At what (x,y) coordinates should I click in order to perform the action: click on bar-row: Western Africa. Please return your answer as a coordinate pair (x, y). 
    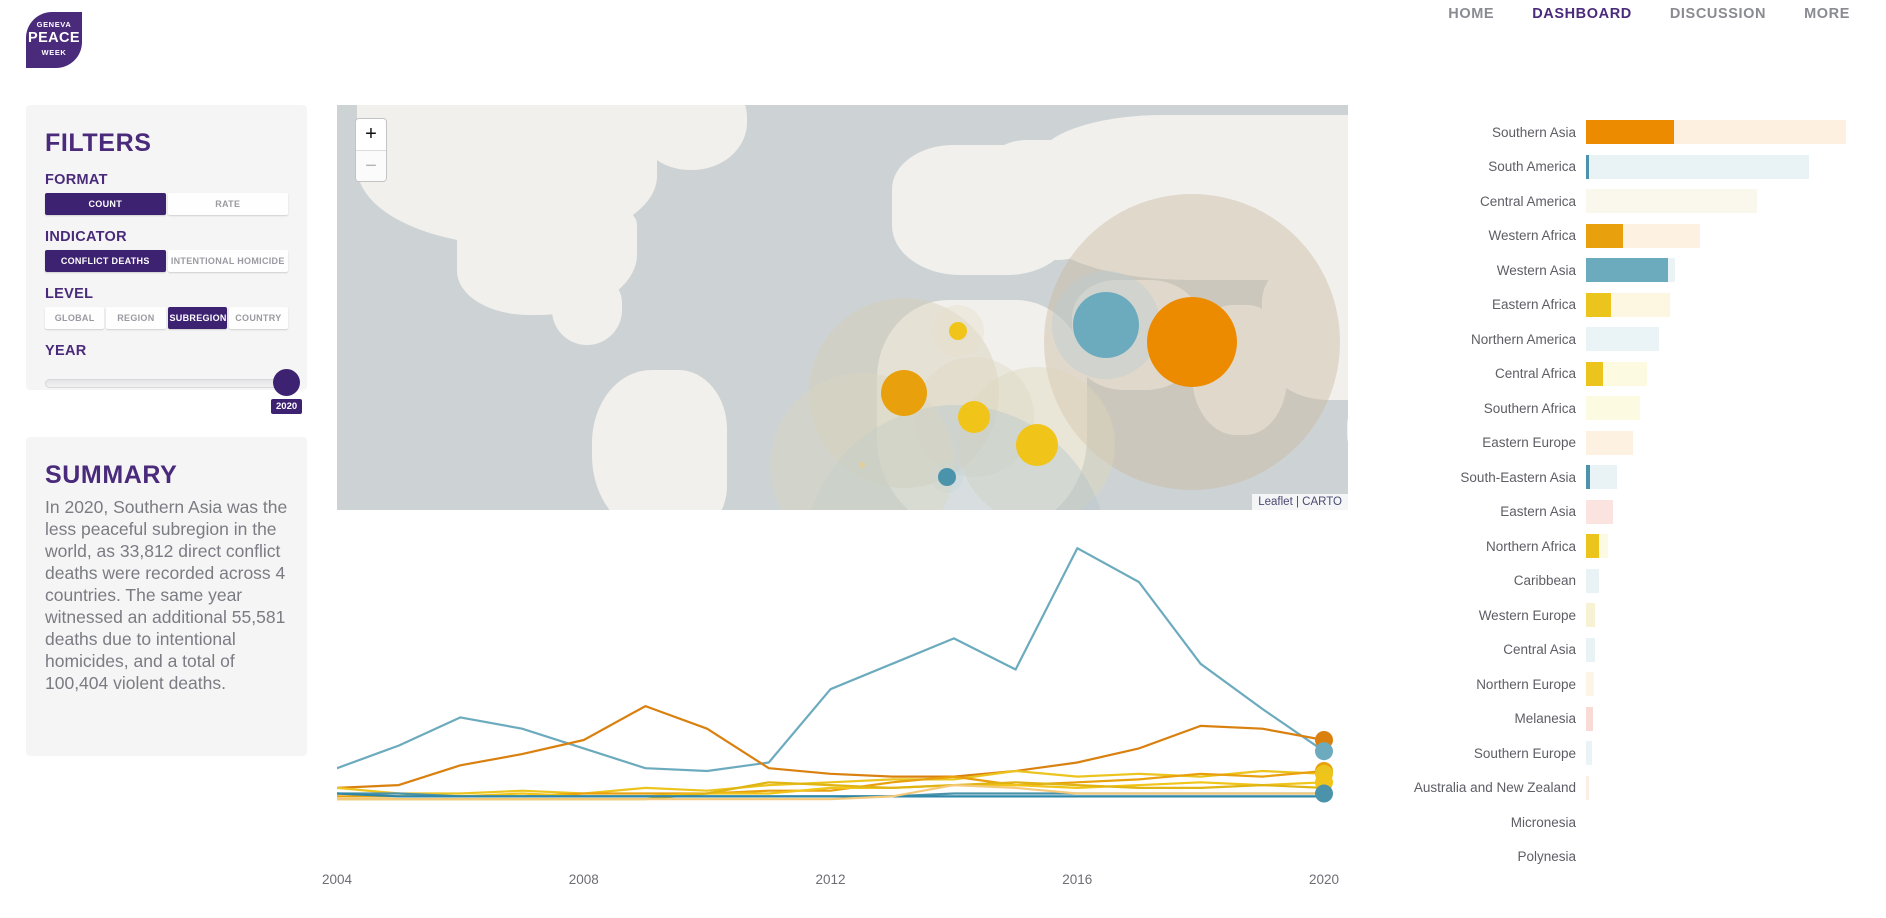
    Looking at the image, I should click on (1625, 235).